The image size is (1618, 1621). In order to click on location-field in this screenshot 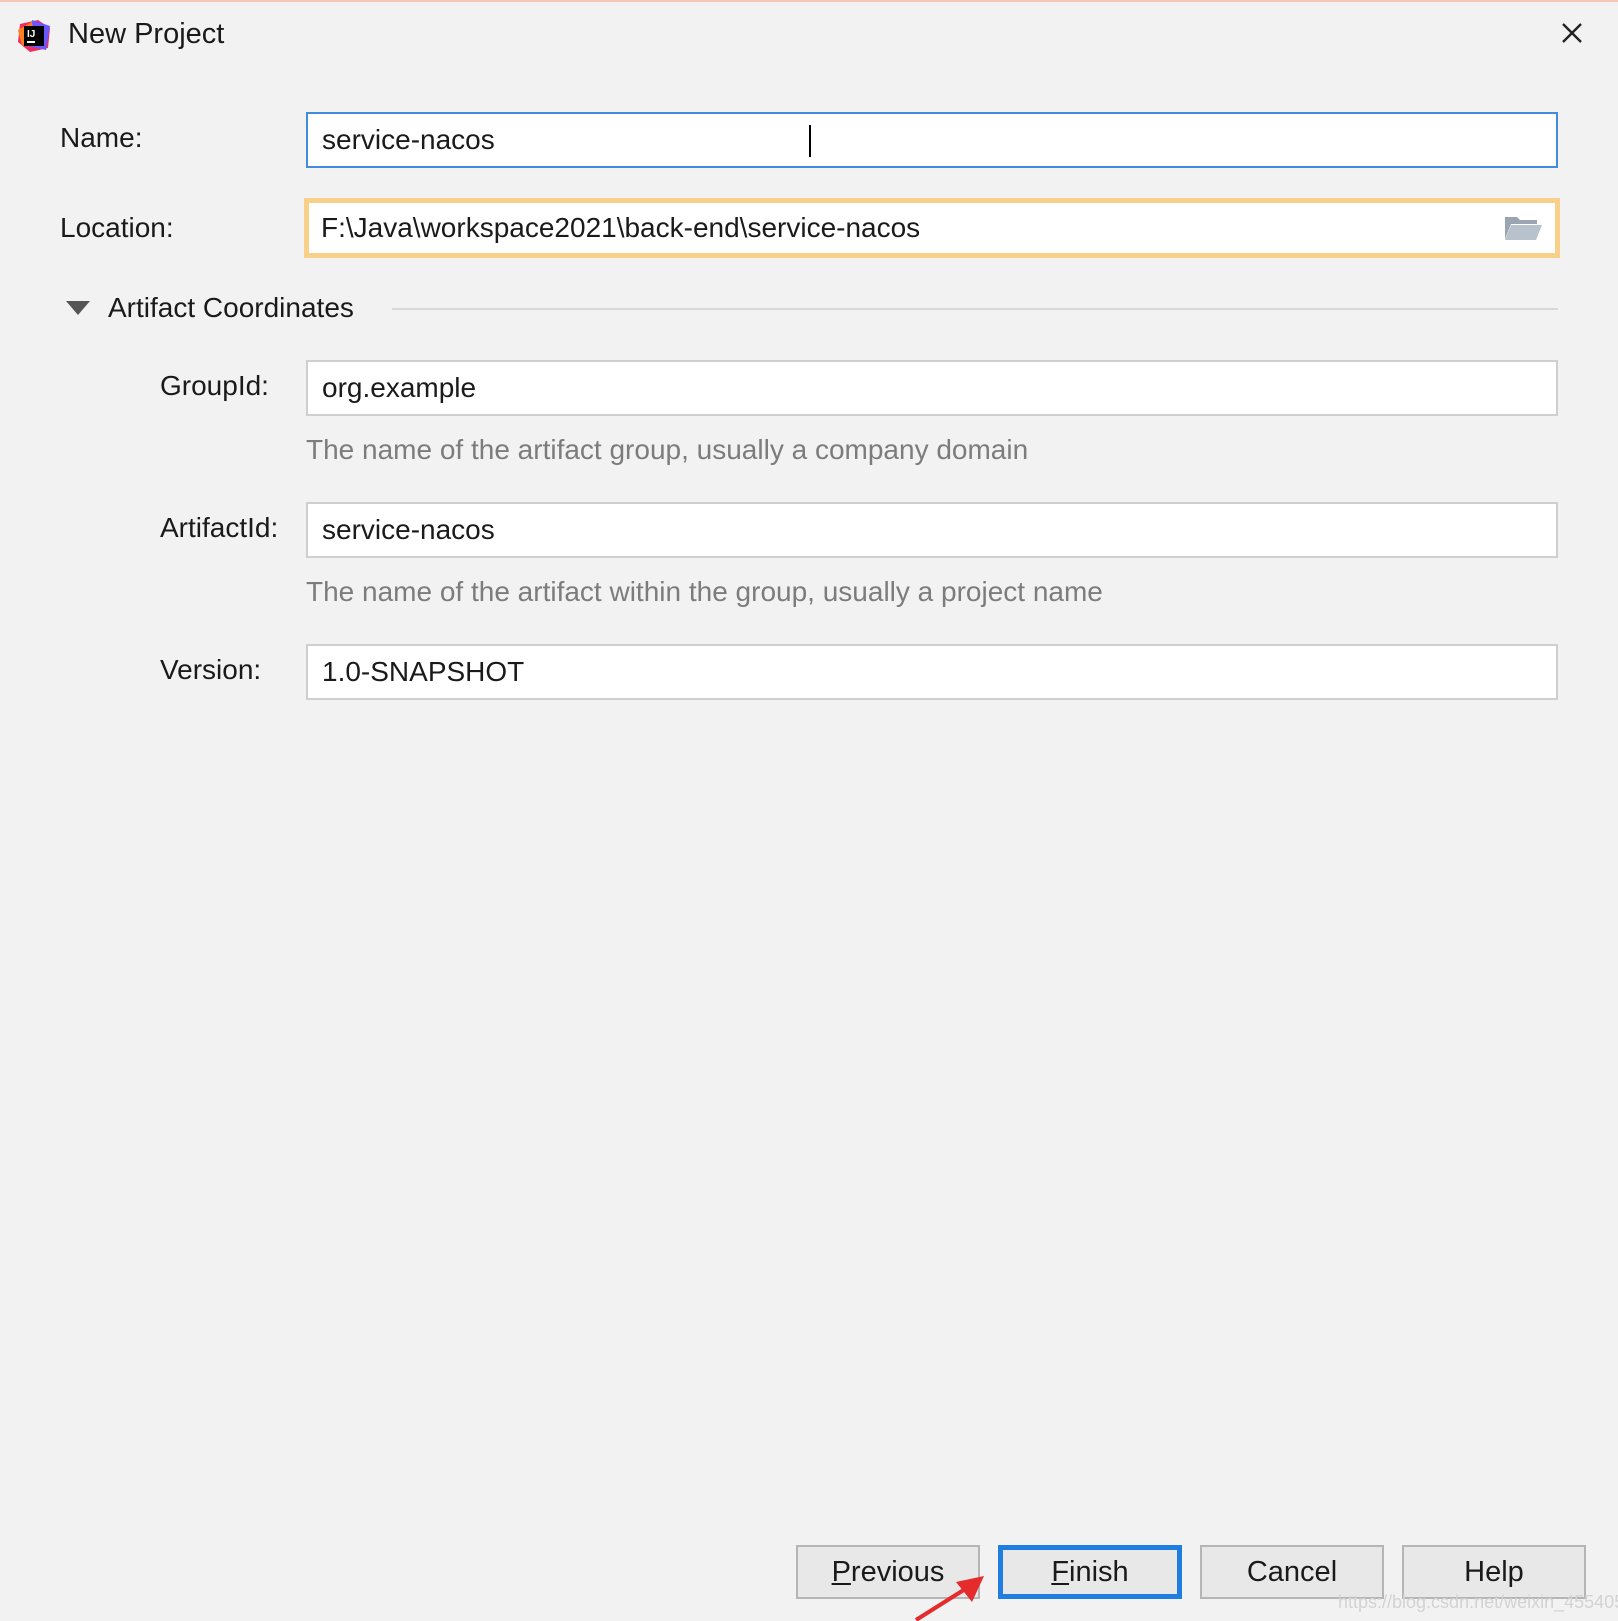, I will do `click(932, 228)`.